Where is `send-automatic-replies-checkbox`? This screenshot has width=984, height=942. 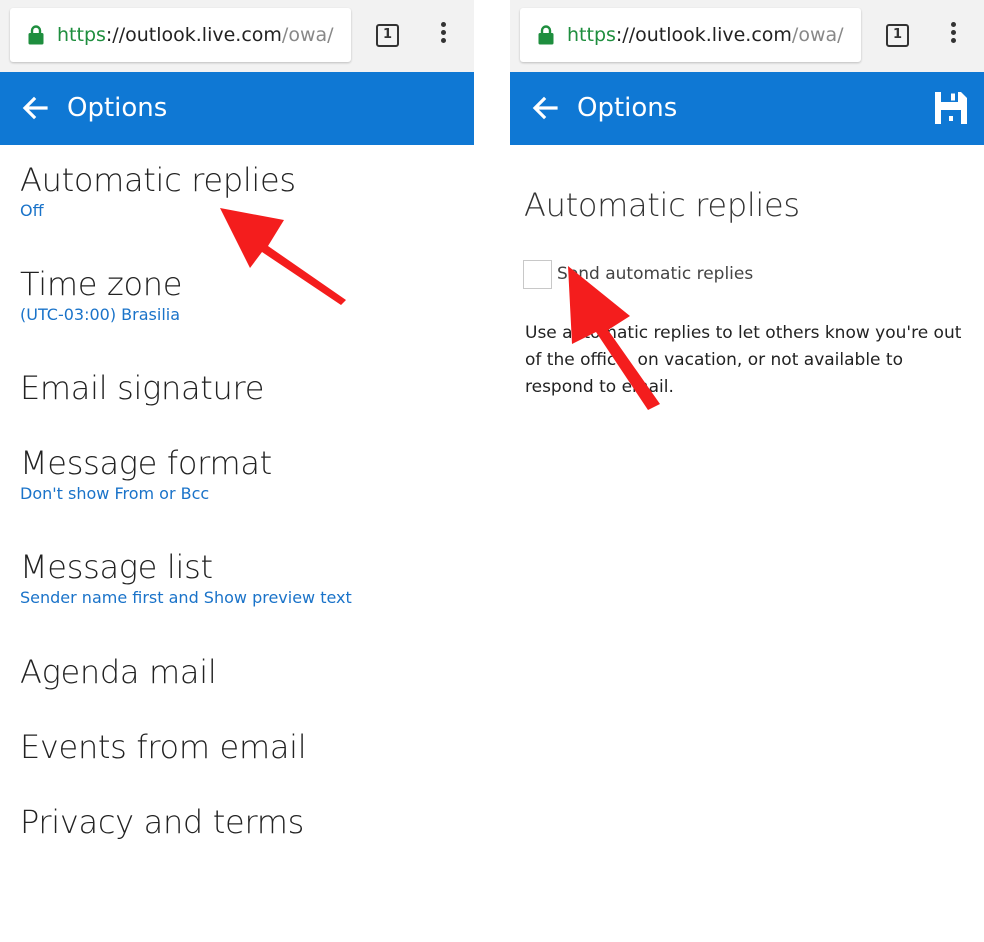
send-automatic-replies-checkbox is located at coordinates (537, 274).